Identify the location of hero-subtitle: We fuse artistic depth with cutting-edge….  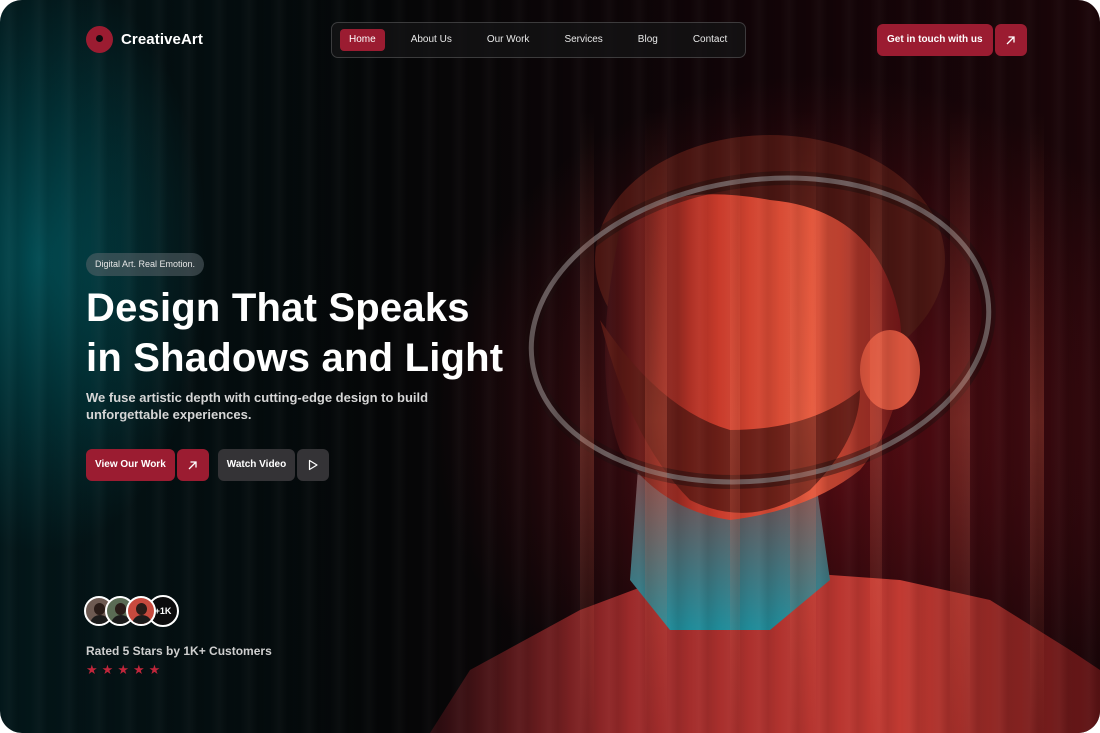
(257, 406).